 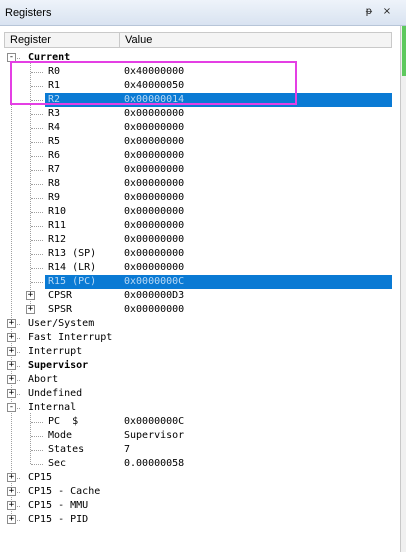 I want to click on register-row: R3 0x00000000, so click(x=196, y=114).